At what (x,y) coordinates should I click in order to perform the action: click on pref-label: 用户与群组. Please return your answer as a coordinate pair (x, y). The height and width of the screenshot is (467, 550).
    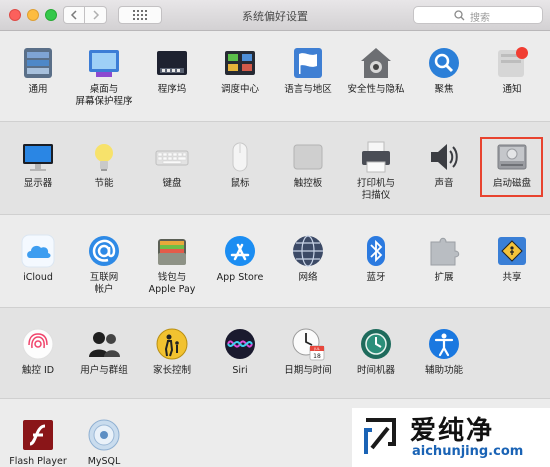
    Looking at the image, I should click on (104, 370).